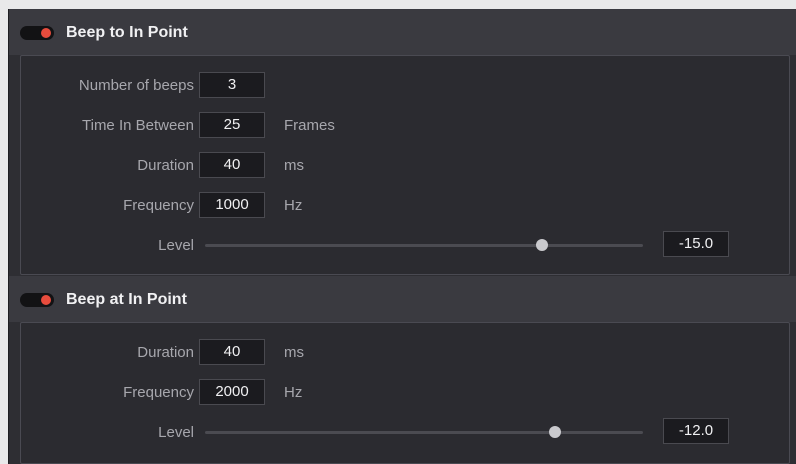 This screenshot has width=796, height=464. Describe the element at coordinates (232, 125) in the screenshot. I see `time-in-between-field: 25` at that location.